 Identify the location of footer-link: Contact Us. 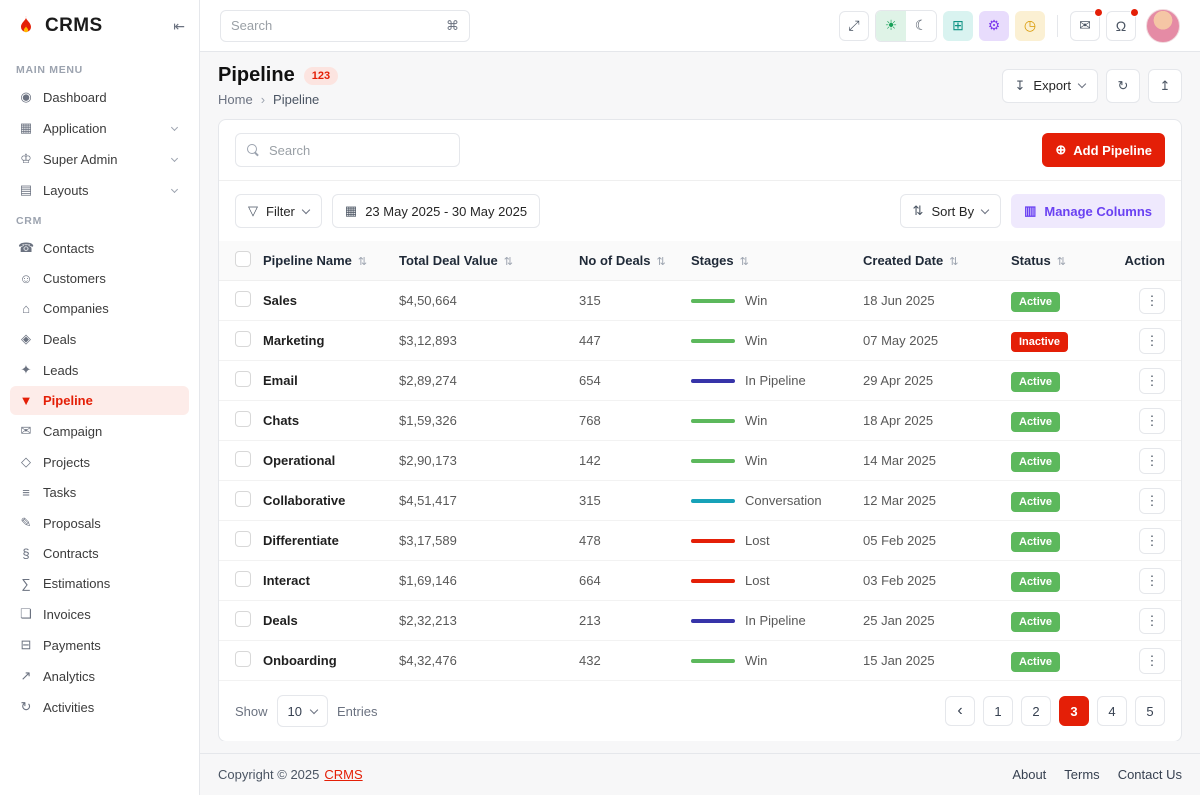
(1150, 774).